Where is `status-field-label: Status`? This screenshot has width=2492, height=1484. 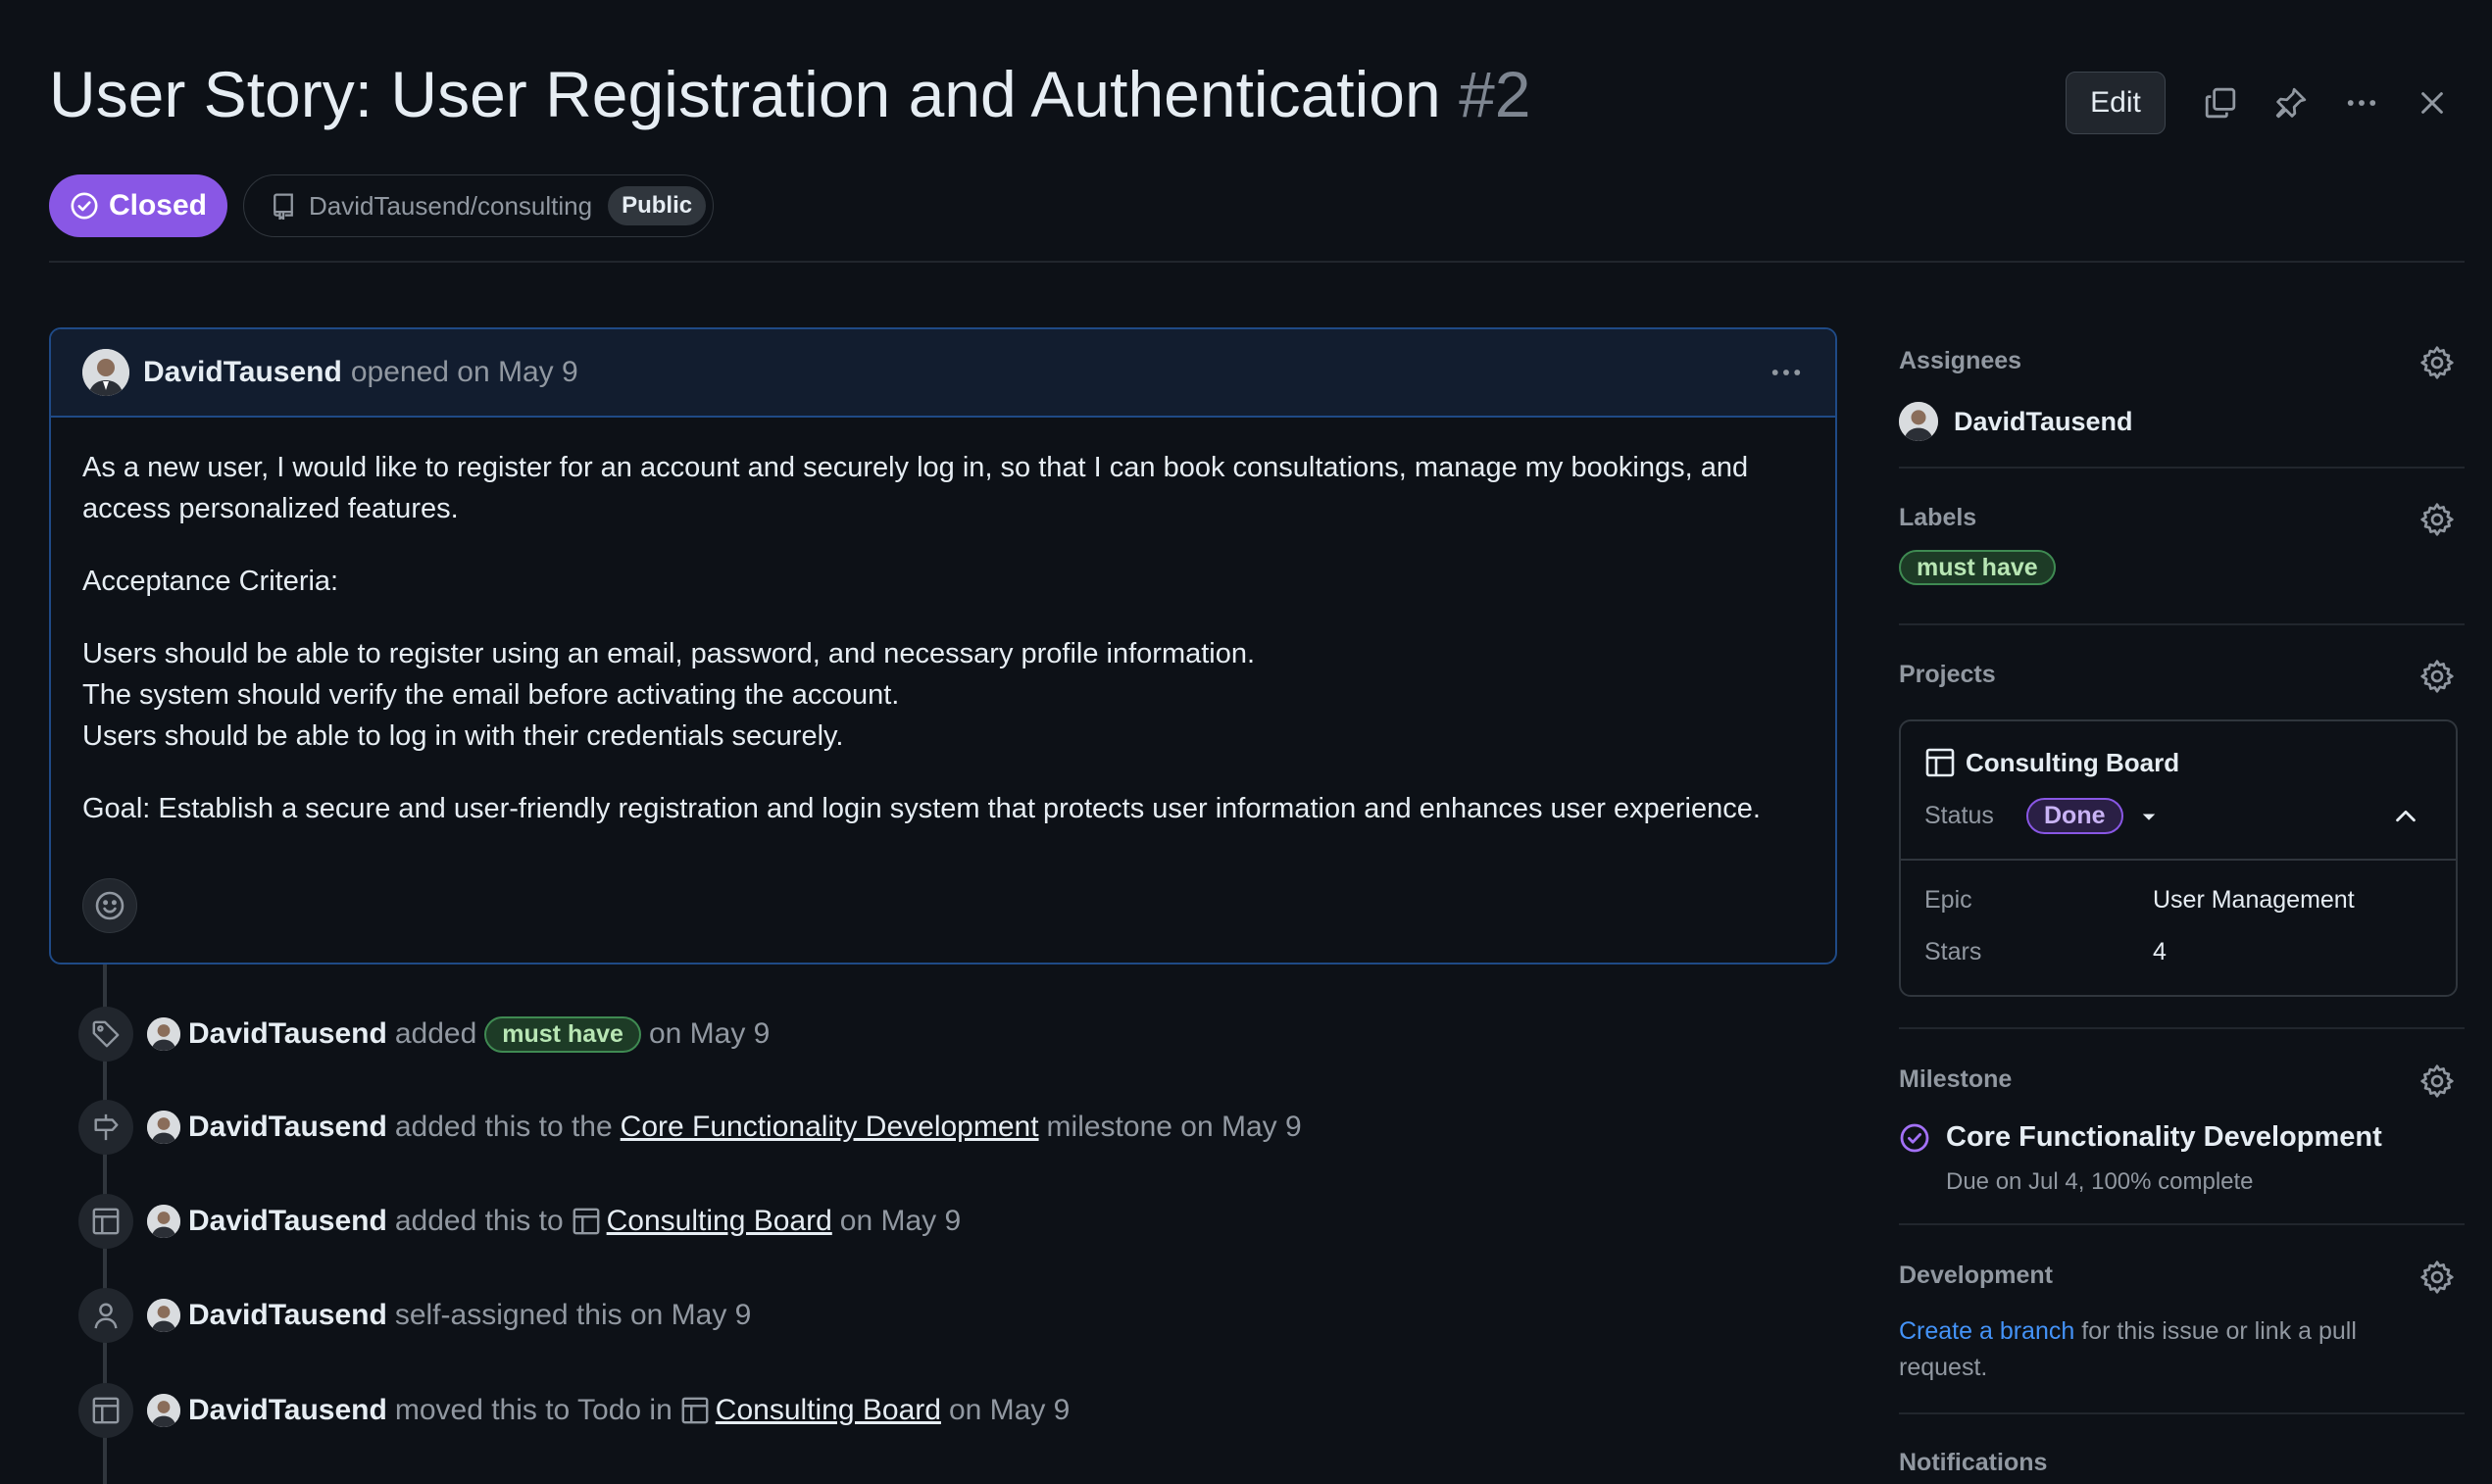
status-field-label: Status is located at coordinates (1959, 815).